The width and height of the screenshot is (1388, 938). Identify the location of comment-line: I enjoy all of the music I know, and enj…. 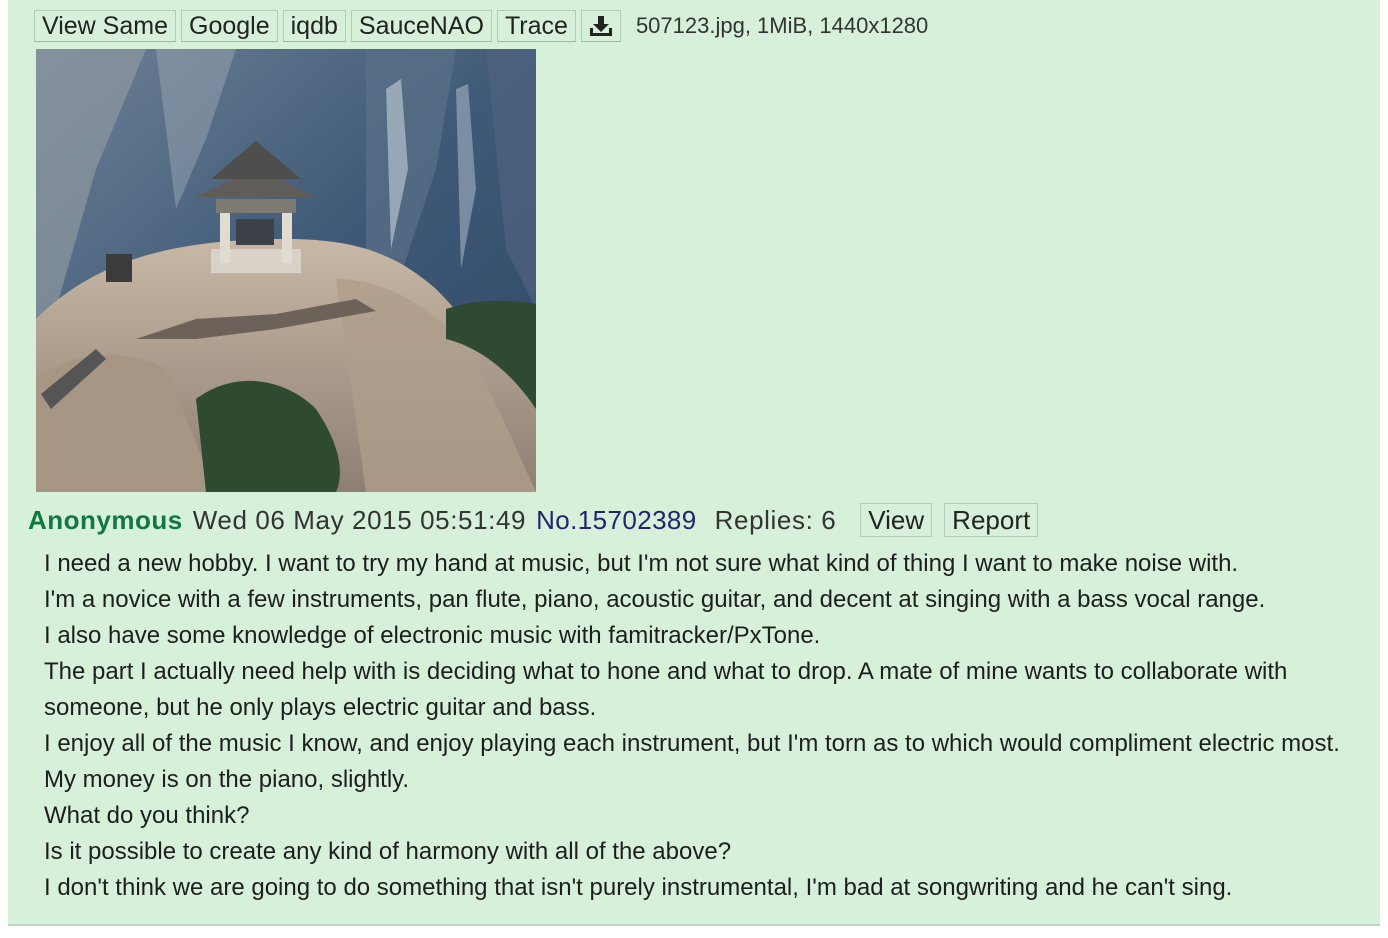
(692, 761).